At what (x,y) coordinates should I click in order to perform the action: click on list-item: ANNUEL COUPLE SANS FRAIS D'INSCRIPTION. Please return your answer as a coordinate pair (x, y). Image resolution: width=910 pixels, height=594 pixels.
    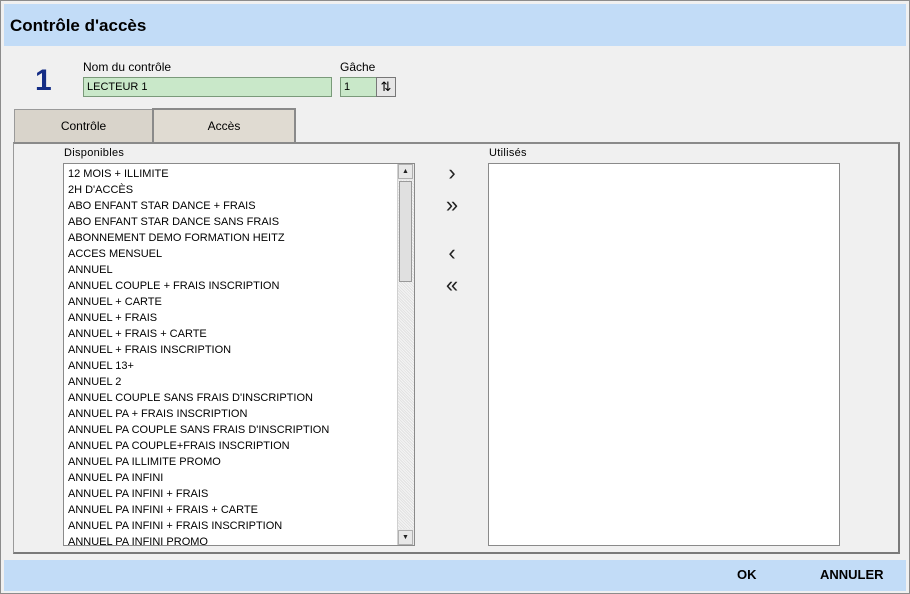
    Looking at the image, I should click on (232, 398).